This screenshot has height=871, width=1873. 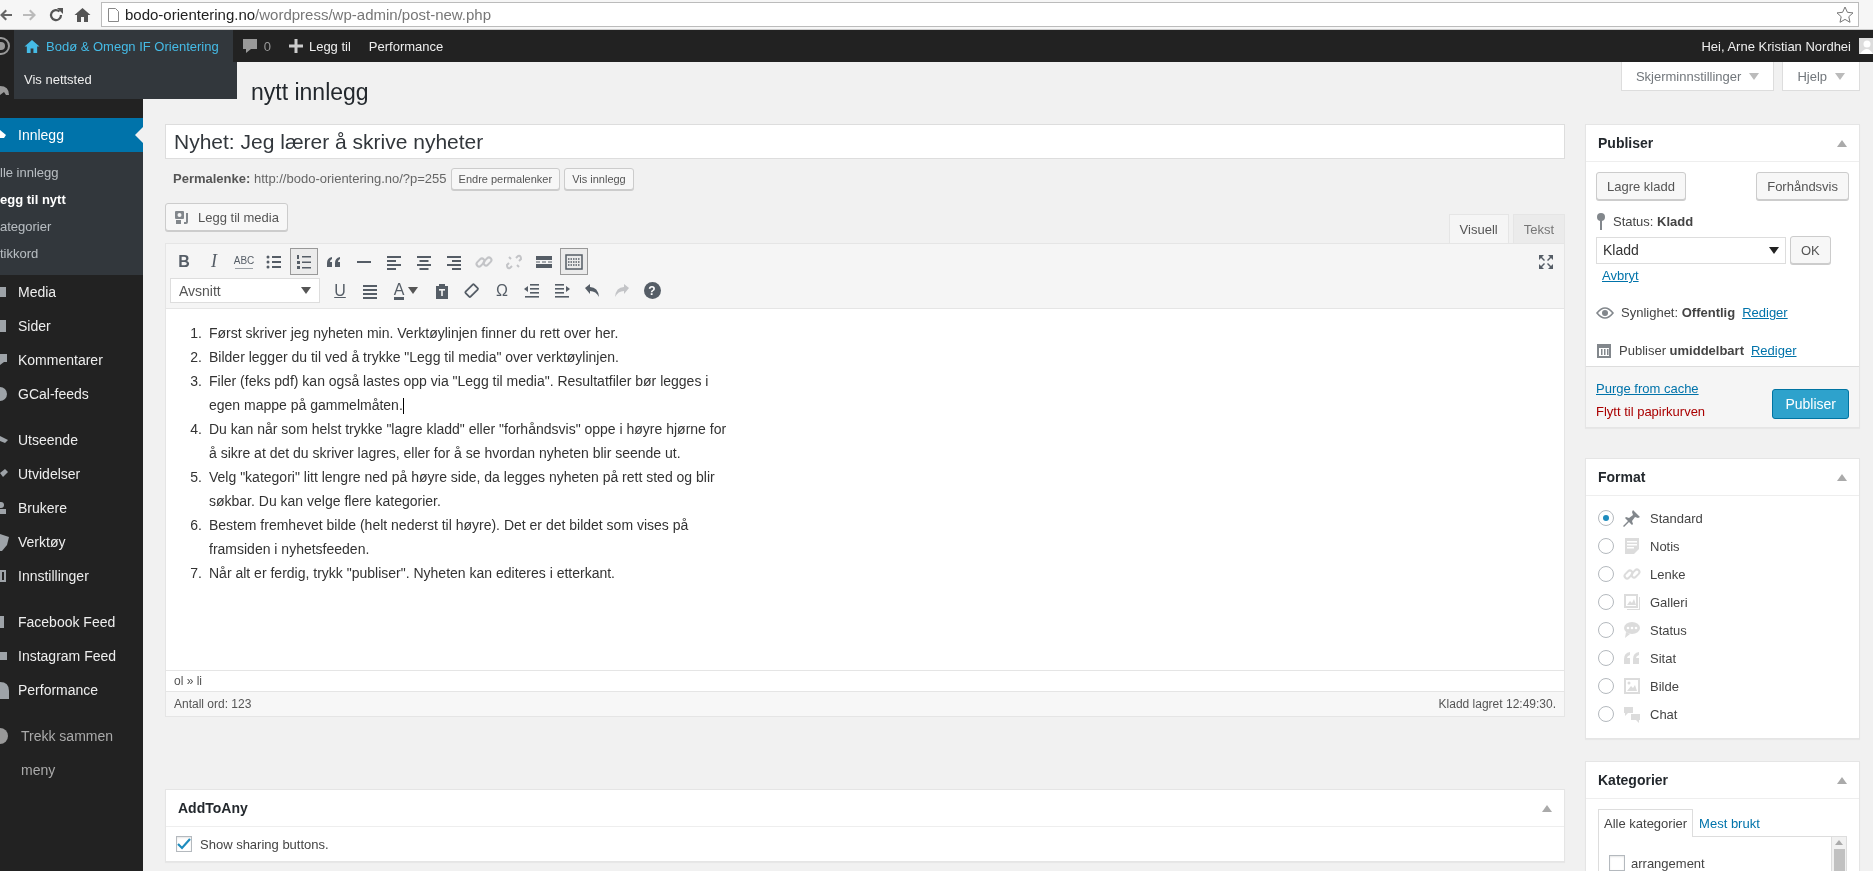 What do you see at coordinates (71, 474) in the screenshot?
I see `menu-item: Utvidelser` at bounding box center [71, 474].